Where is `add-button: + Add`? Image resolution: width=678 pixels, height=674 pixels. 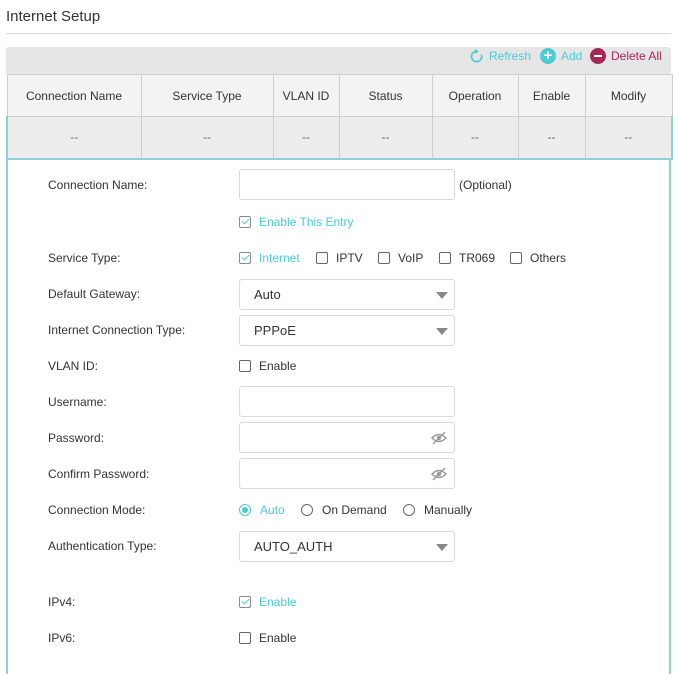
add-button: + Add is located at coordinates (561, 56).